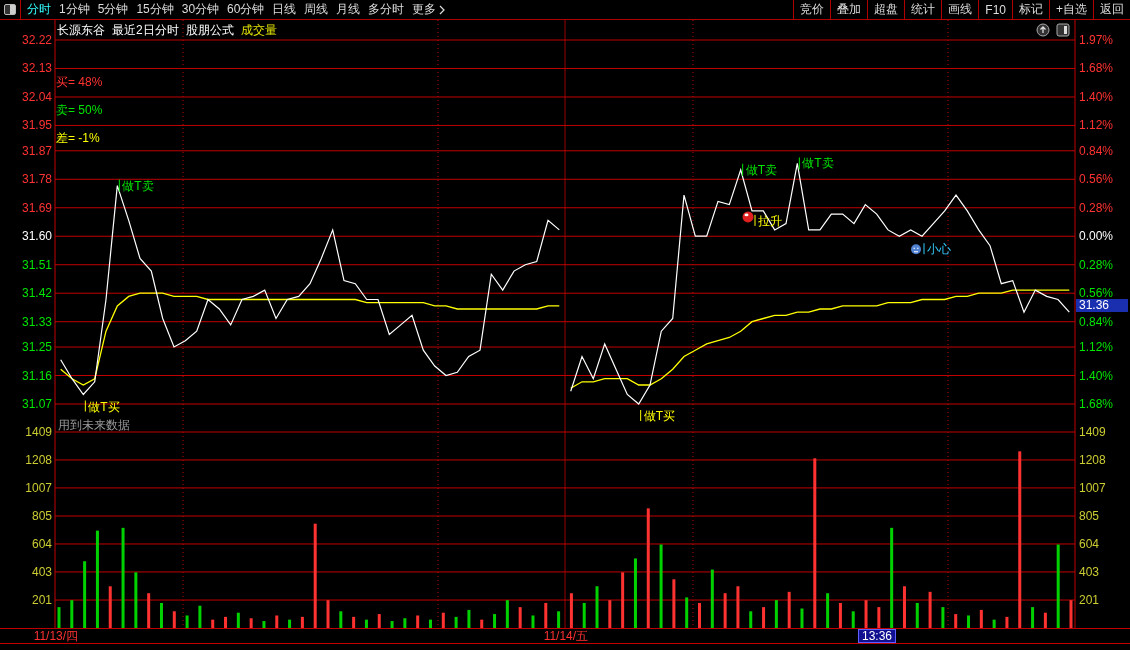 Image resolution: width=1130 pixels, height=650 pixels. What do you see at coordinates (1030, 9) in the screenshot?
I see `toolbar-button: 标记` at bounding box center [1030, 9].